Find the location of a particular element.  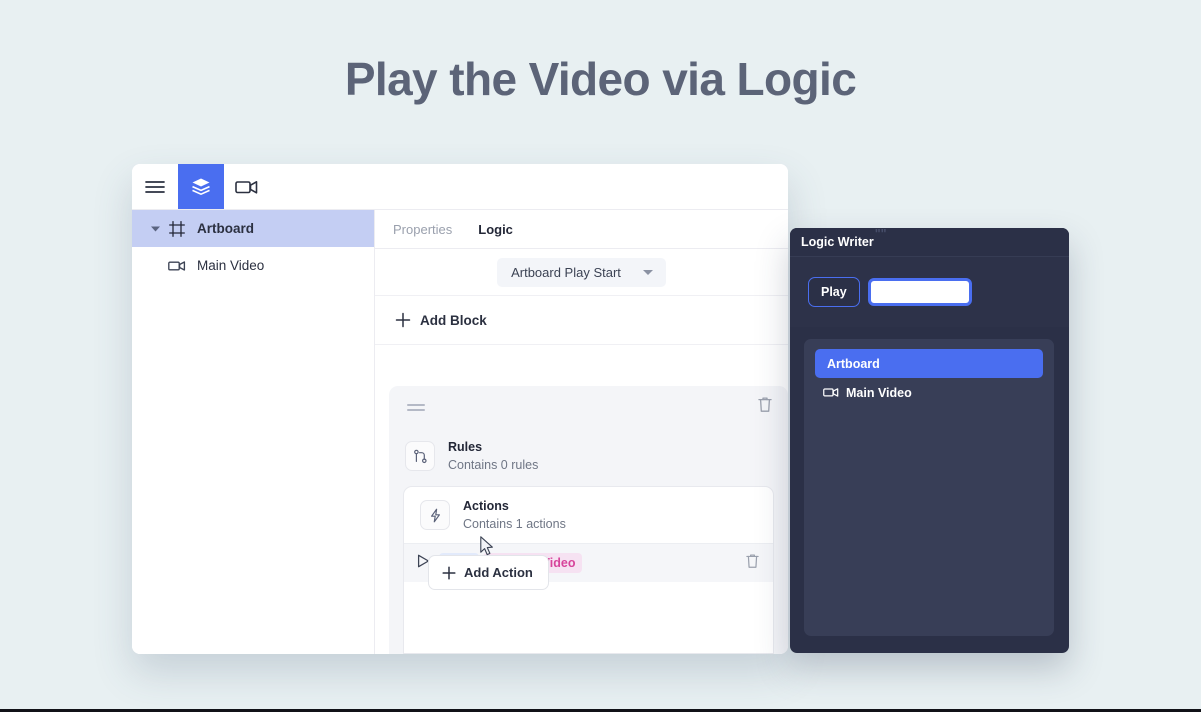

rules-title: Rules is located at coordinates (465, 447).